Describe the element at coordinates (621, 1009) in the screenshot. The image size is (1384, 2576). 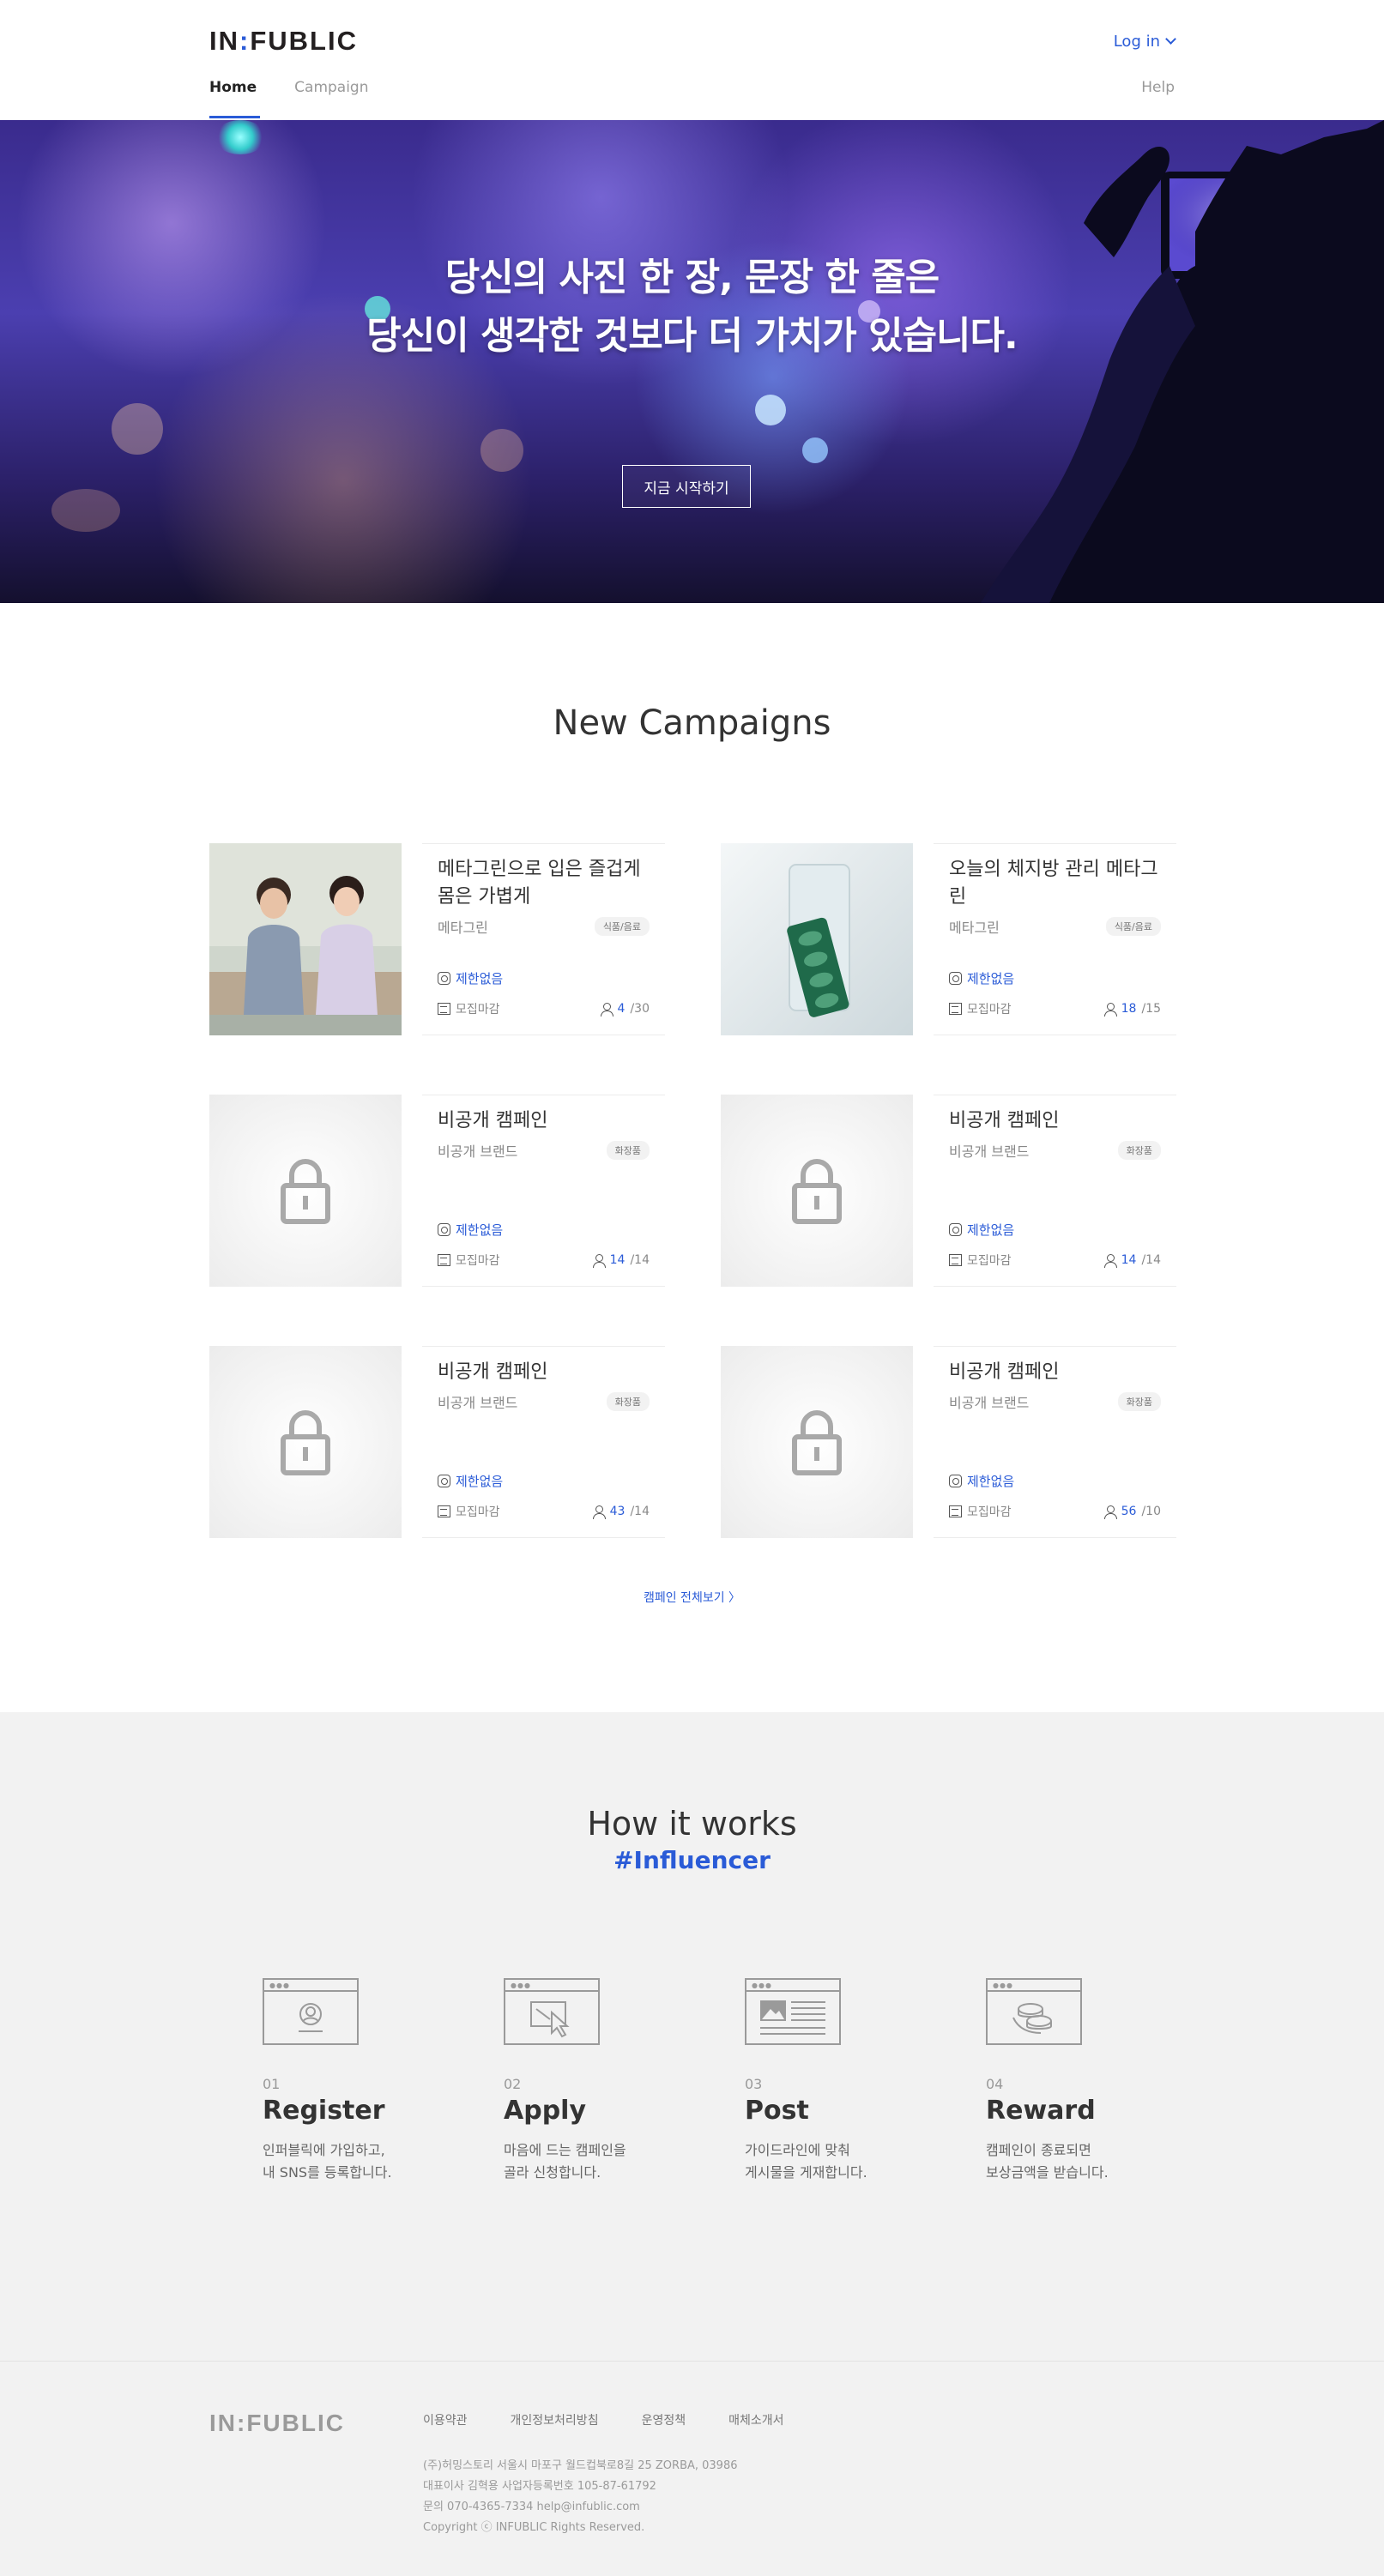
I see `applicant-count: 4` at that location.